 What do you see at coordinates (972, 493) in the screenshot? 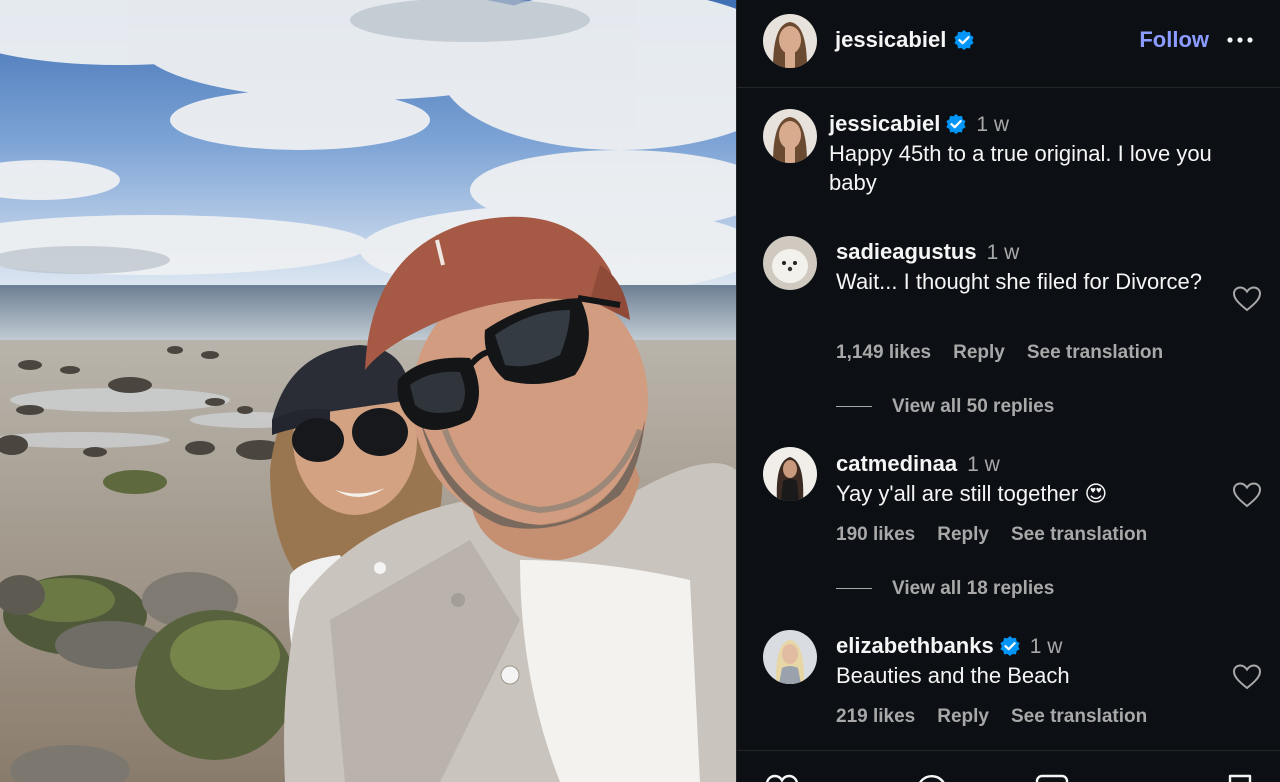
I see `comment-text: Yay y'all are still together 😍` at bounding box center [972, 493].